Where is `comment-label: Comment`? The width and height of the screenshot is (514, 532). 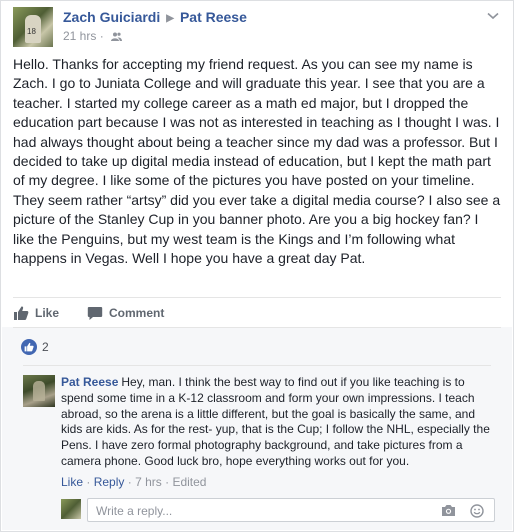 comment-label: Comment is located at coordinates (137, 313).